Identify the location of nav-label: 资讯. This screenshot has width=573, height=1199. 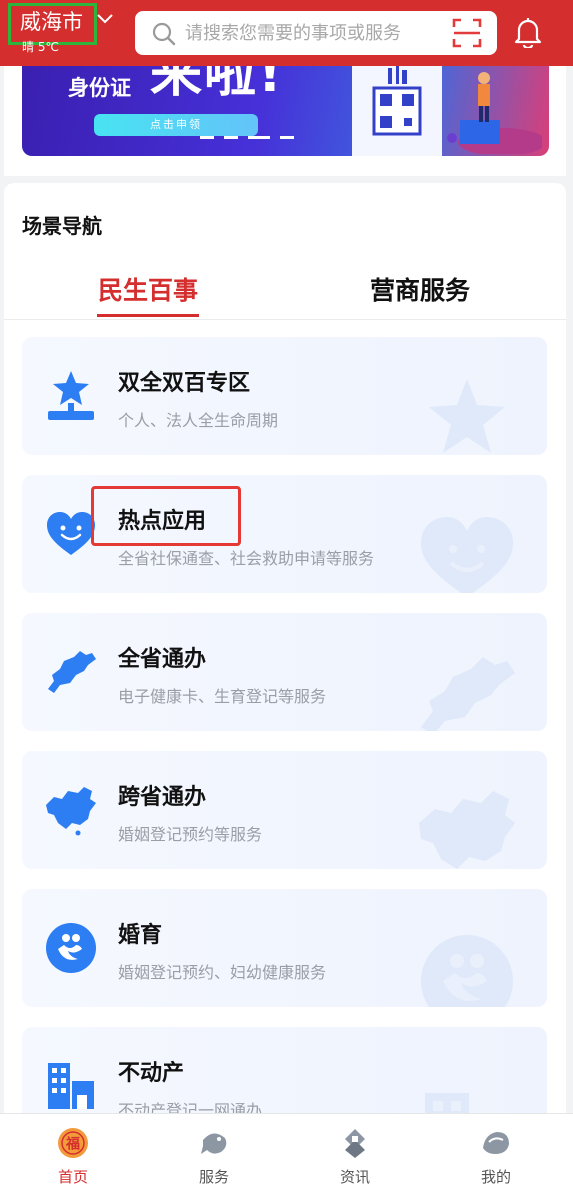
(354, 1177).